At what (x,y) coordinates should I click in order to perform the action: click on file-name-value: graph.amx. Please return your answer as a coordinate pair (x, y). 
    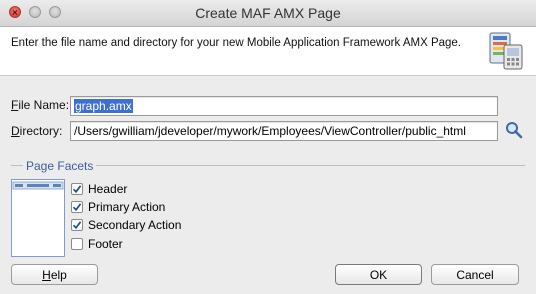
    Looking at the image, I should click on (103, 106).